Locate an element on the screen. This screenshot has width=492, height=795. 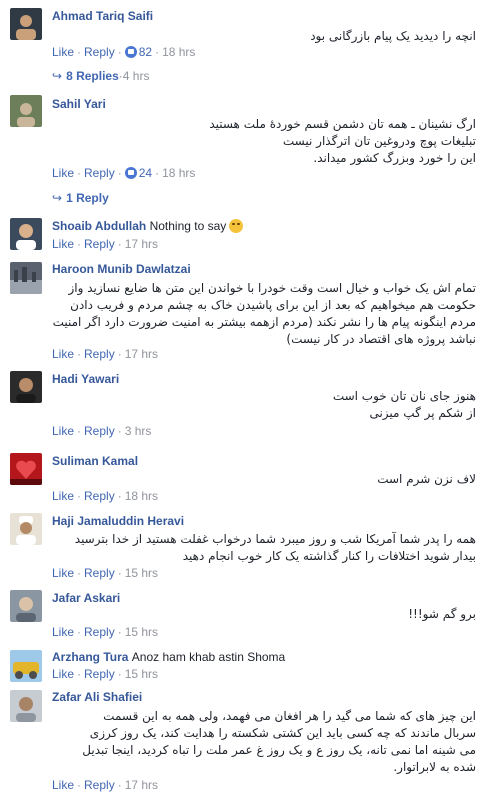
comment-line: شده به لابراتوار. is located at coordinates (434, 767).